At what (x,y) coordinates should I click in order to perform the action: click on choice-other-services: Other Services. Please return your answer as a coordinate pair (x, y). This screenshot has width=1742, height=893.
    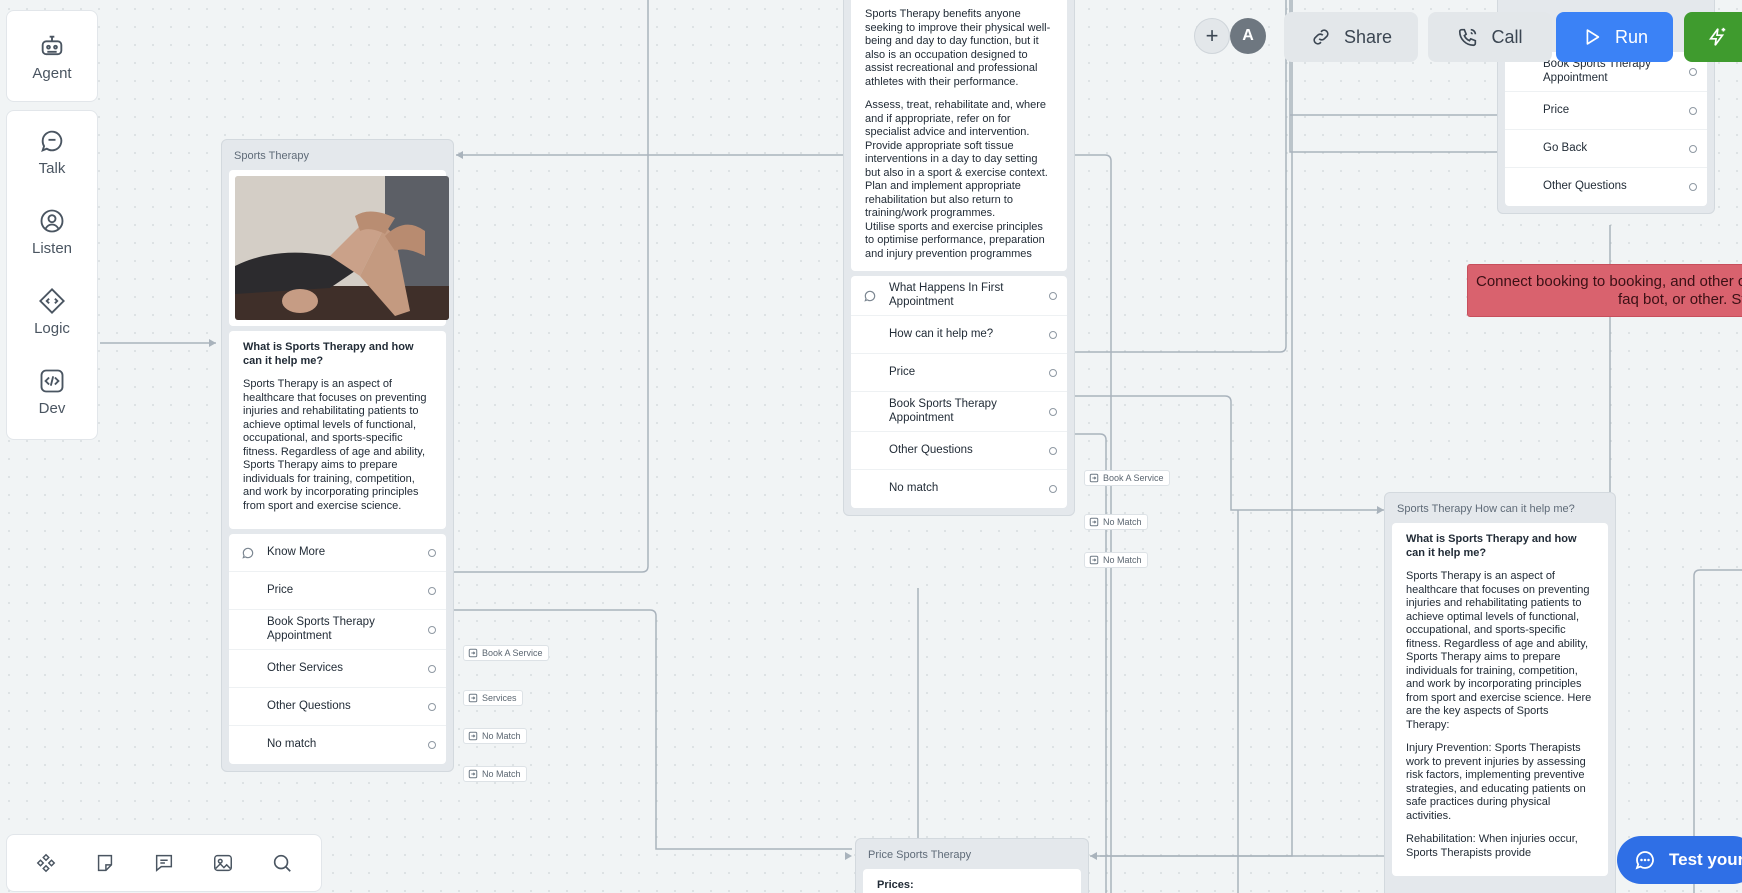
    Looking at the image, I should click on (337, 669).